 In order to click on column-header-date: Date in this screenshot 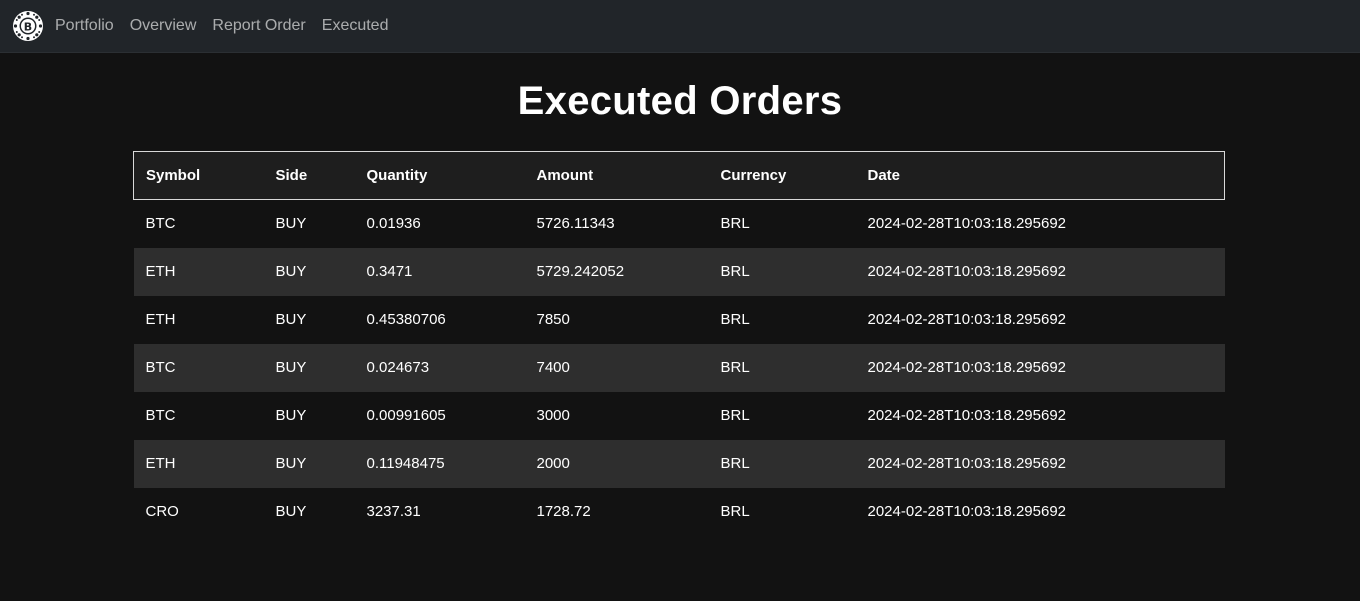, I will do `click(1040, 175)`.